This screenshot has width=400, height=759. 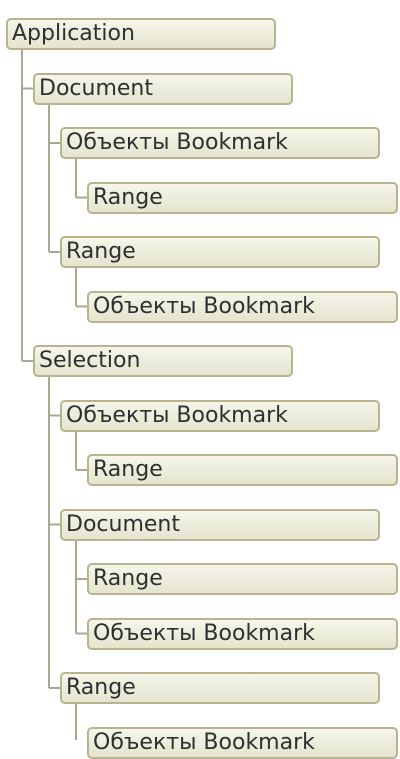 What do you see at coordinates (163, 361) in the screenshot?
I see `node-selection-d1: Selection` at bounding box center [163, 361].